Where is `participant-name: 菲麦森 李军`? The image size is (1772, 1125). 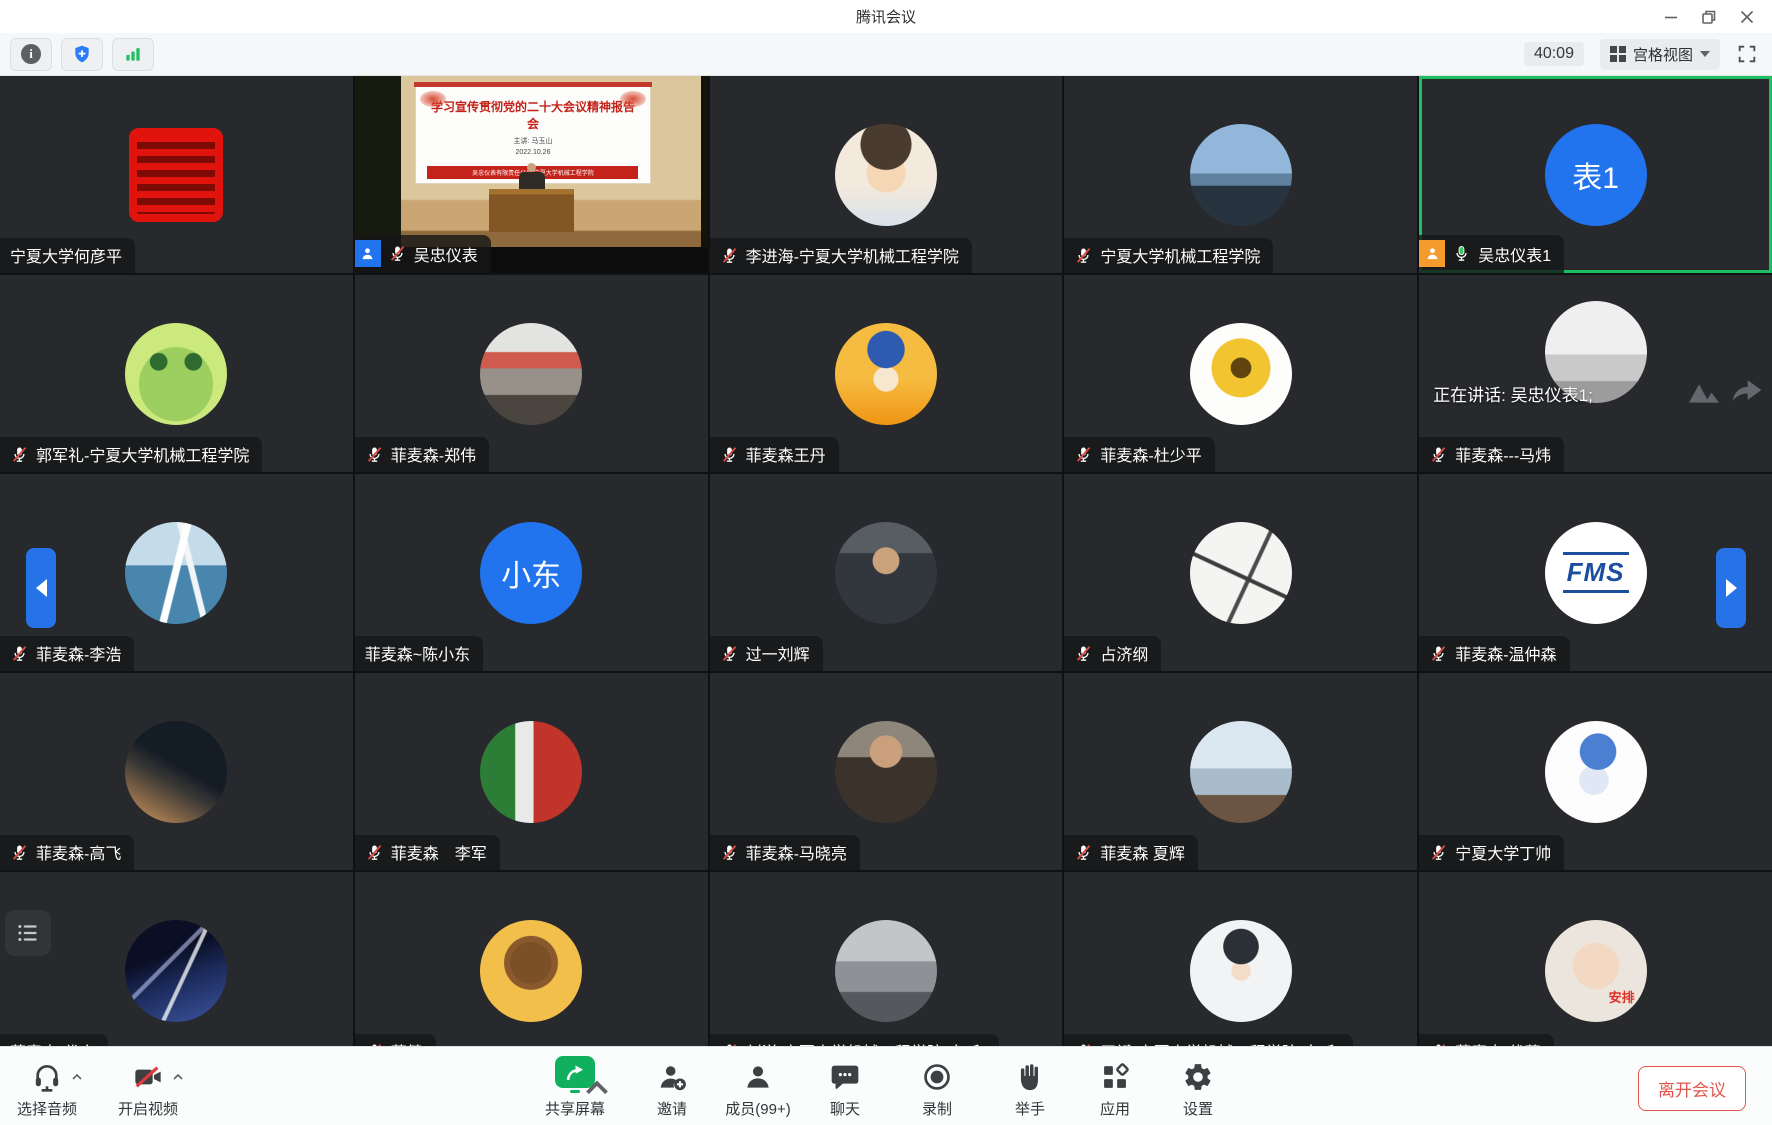
participant-name: 菲麦森 李军 is located at coordinates (438, 854).